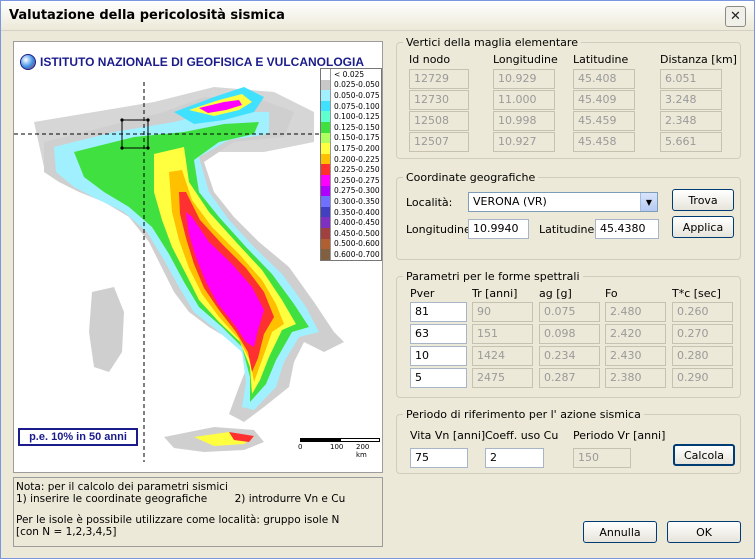 Image resolution: width=755 pixels, height=559 pixels. I want to click on legend-label: 0.225-0.250, so click(357, 170).